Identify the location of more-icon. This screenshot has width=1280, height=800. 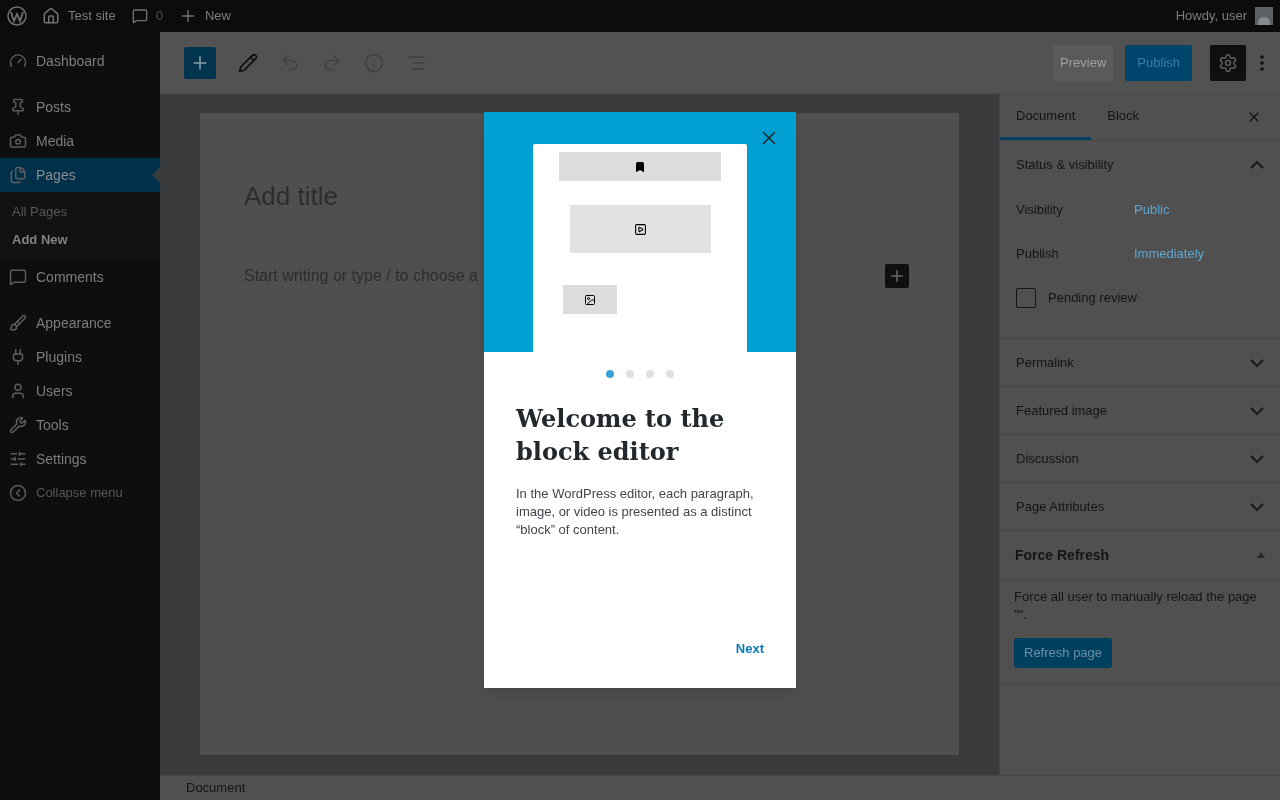
(1262, 62).